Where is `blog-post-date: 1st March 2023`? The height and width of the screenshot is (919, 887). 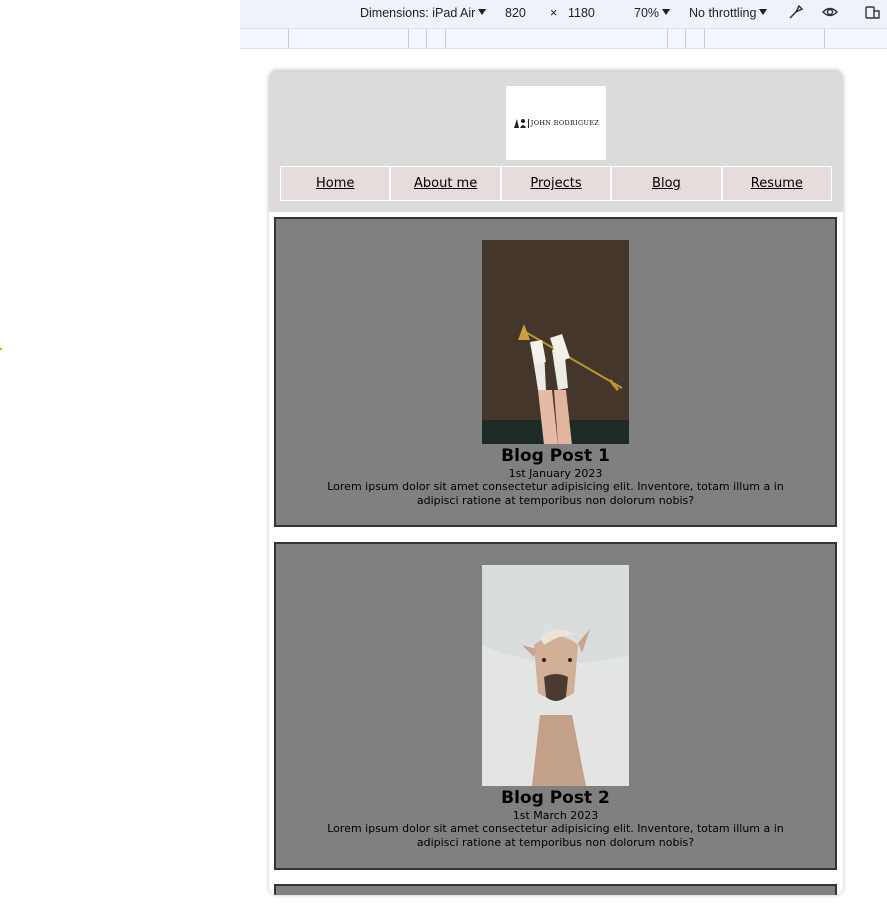
blog-post-date: 1st March 2023 is located at coordinates (555, 815).